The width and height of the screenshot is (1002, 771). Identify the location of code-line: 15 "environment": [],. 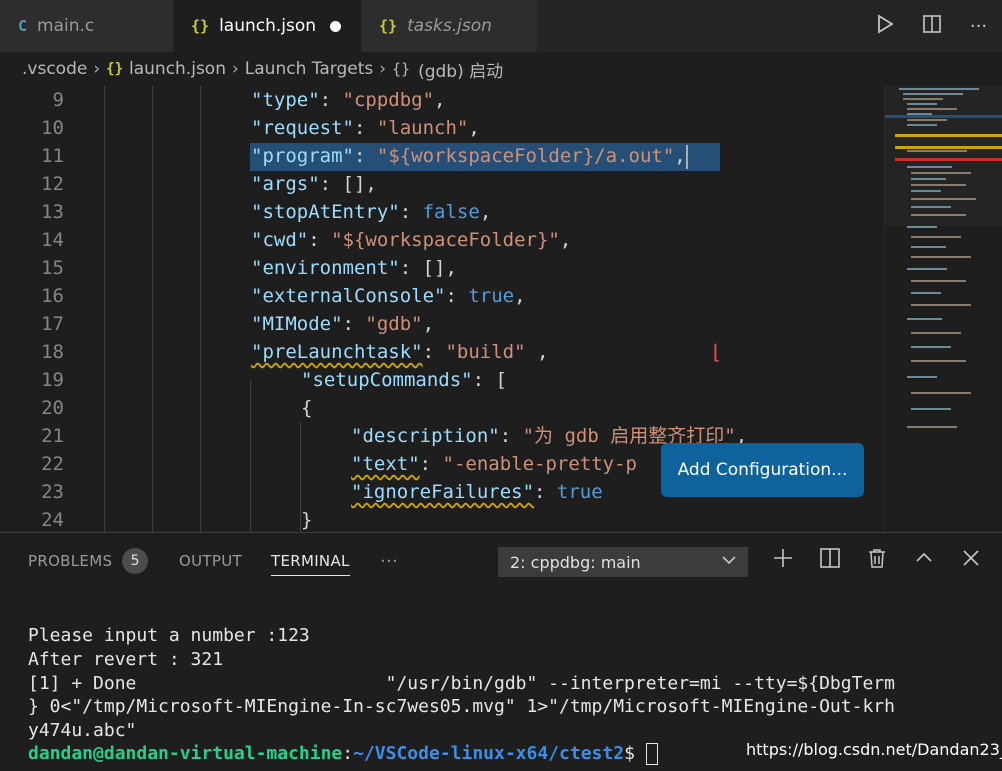
(442, 268).